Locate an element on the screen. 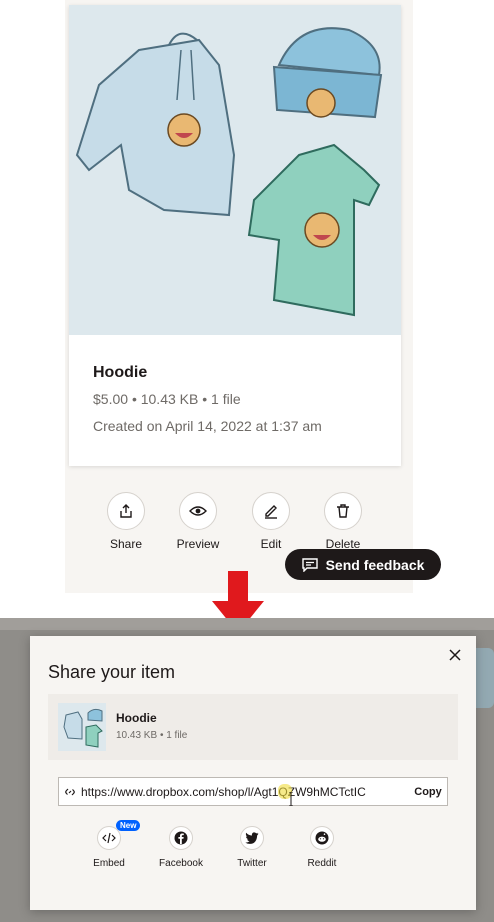  product-title: Hoodie is located at coordinates (120, 372).